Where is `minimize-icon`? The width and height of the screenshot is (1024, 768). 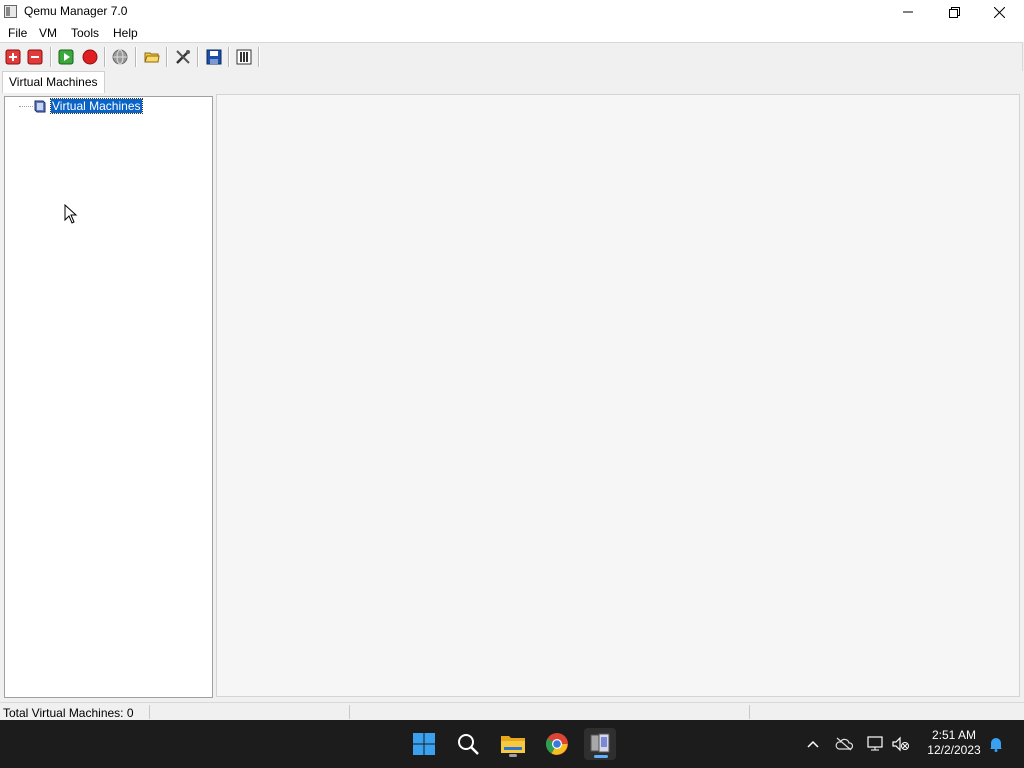
minimize-icon is located at coordinates (908, 12).